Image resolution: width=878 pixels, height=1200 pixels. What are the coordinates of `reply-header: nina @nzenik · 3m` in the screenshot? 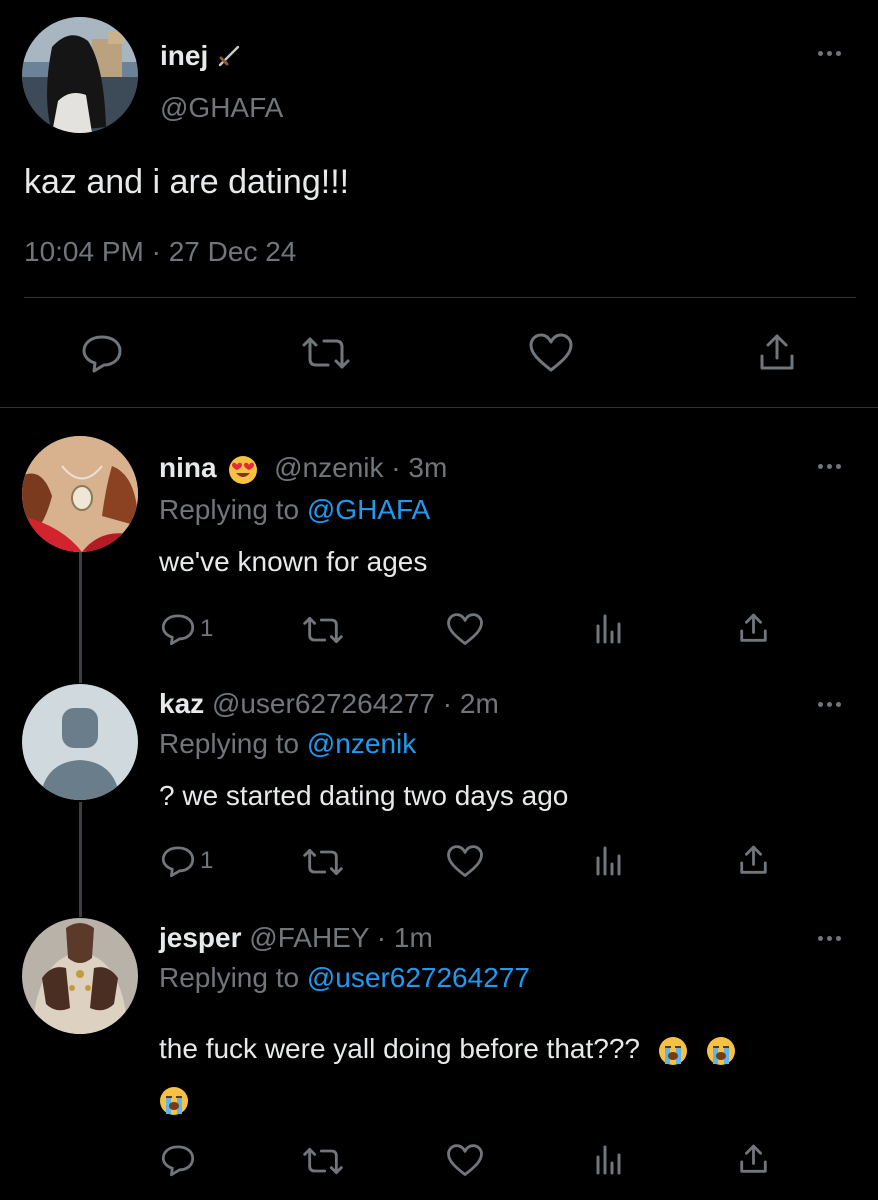 It's located at (303, 468).